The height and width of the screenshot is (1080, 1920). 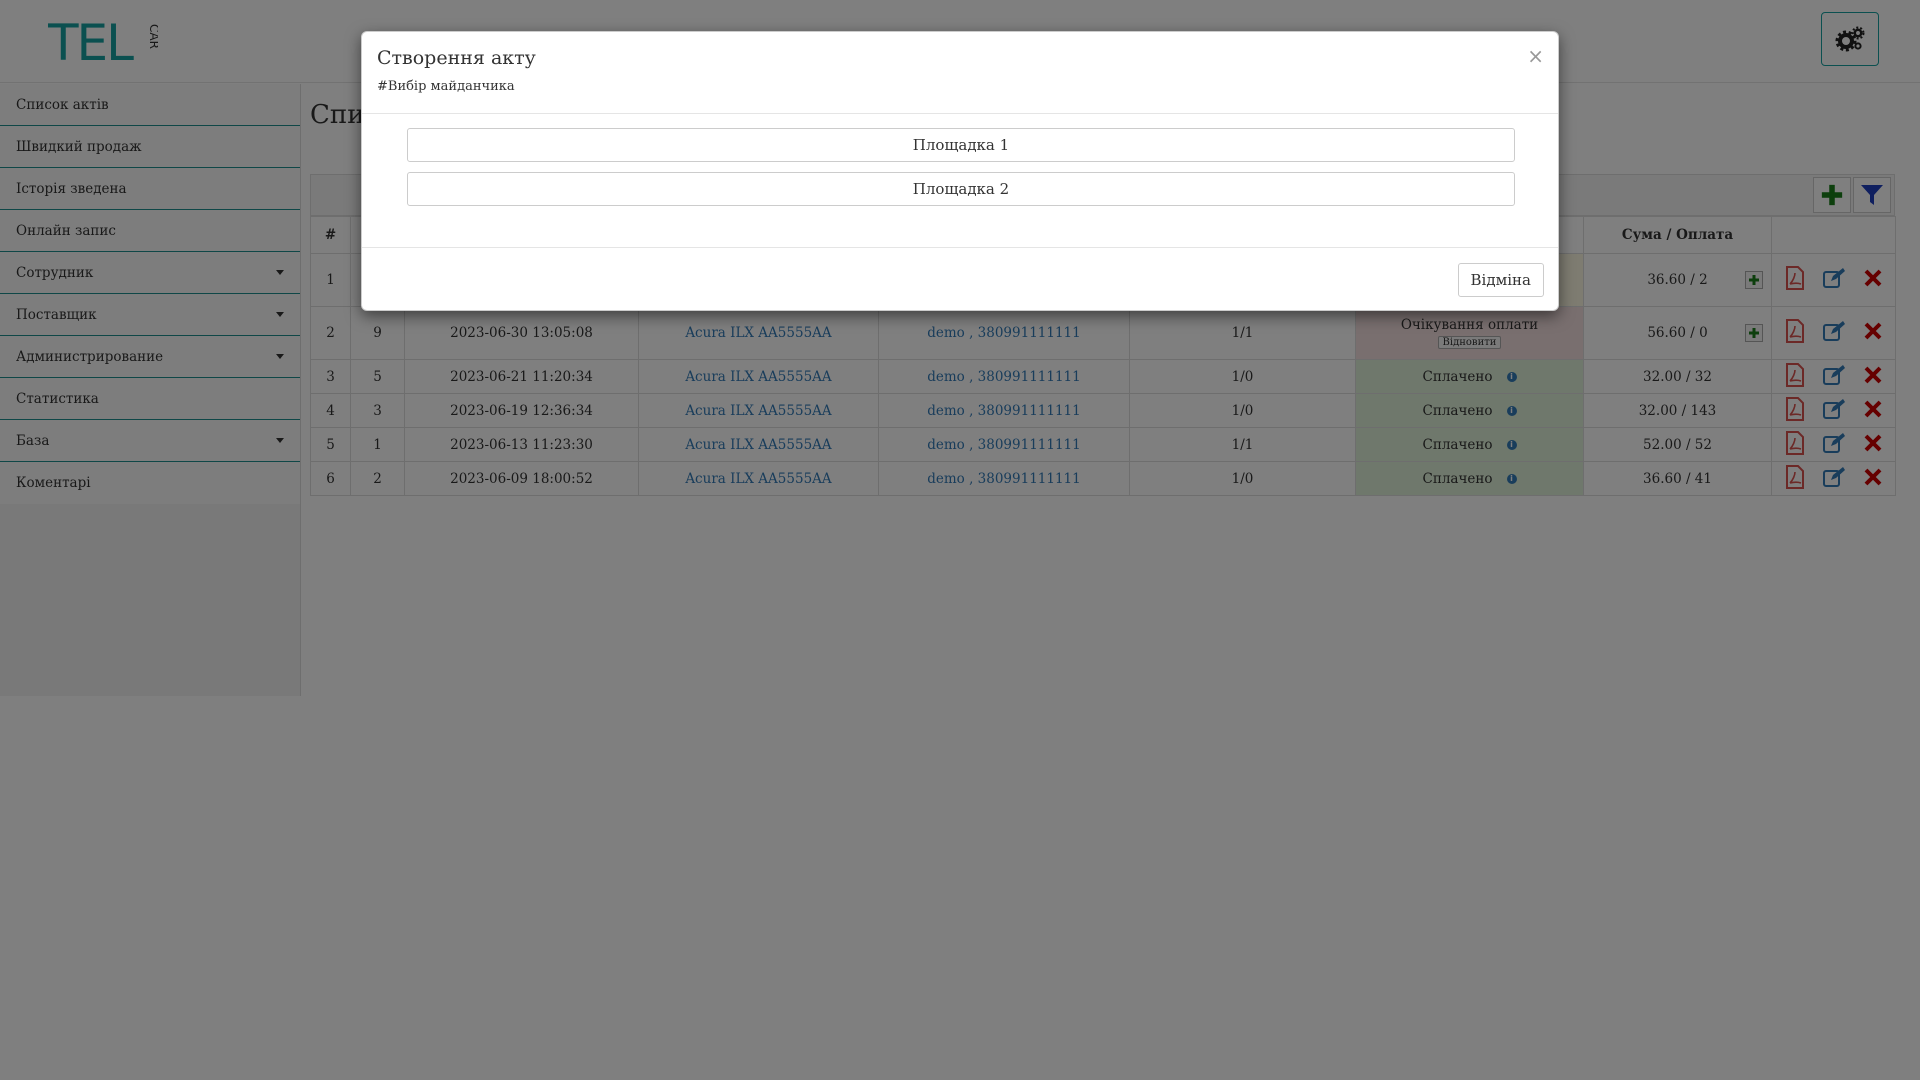 What do you see at coordinates (961, 189) in the screenshot?
I see `site-option-2-button: Площадка 2` at bounding box center [961, 189].